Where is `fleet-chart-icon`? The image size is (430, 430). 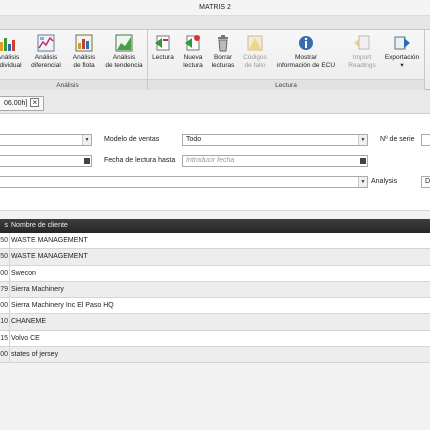
fleet-chart-icon is located at coordinates (84, 43).